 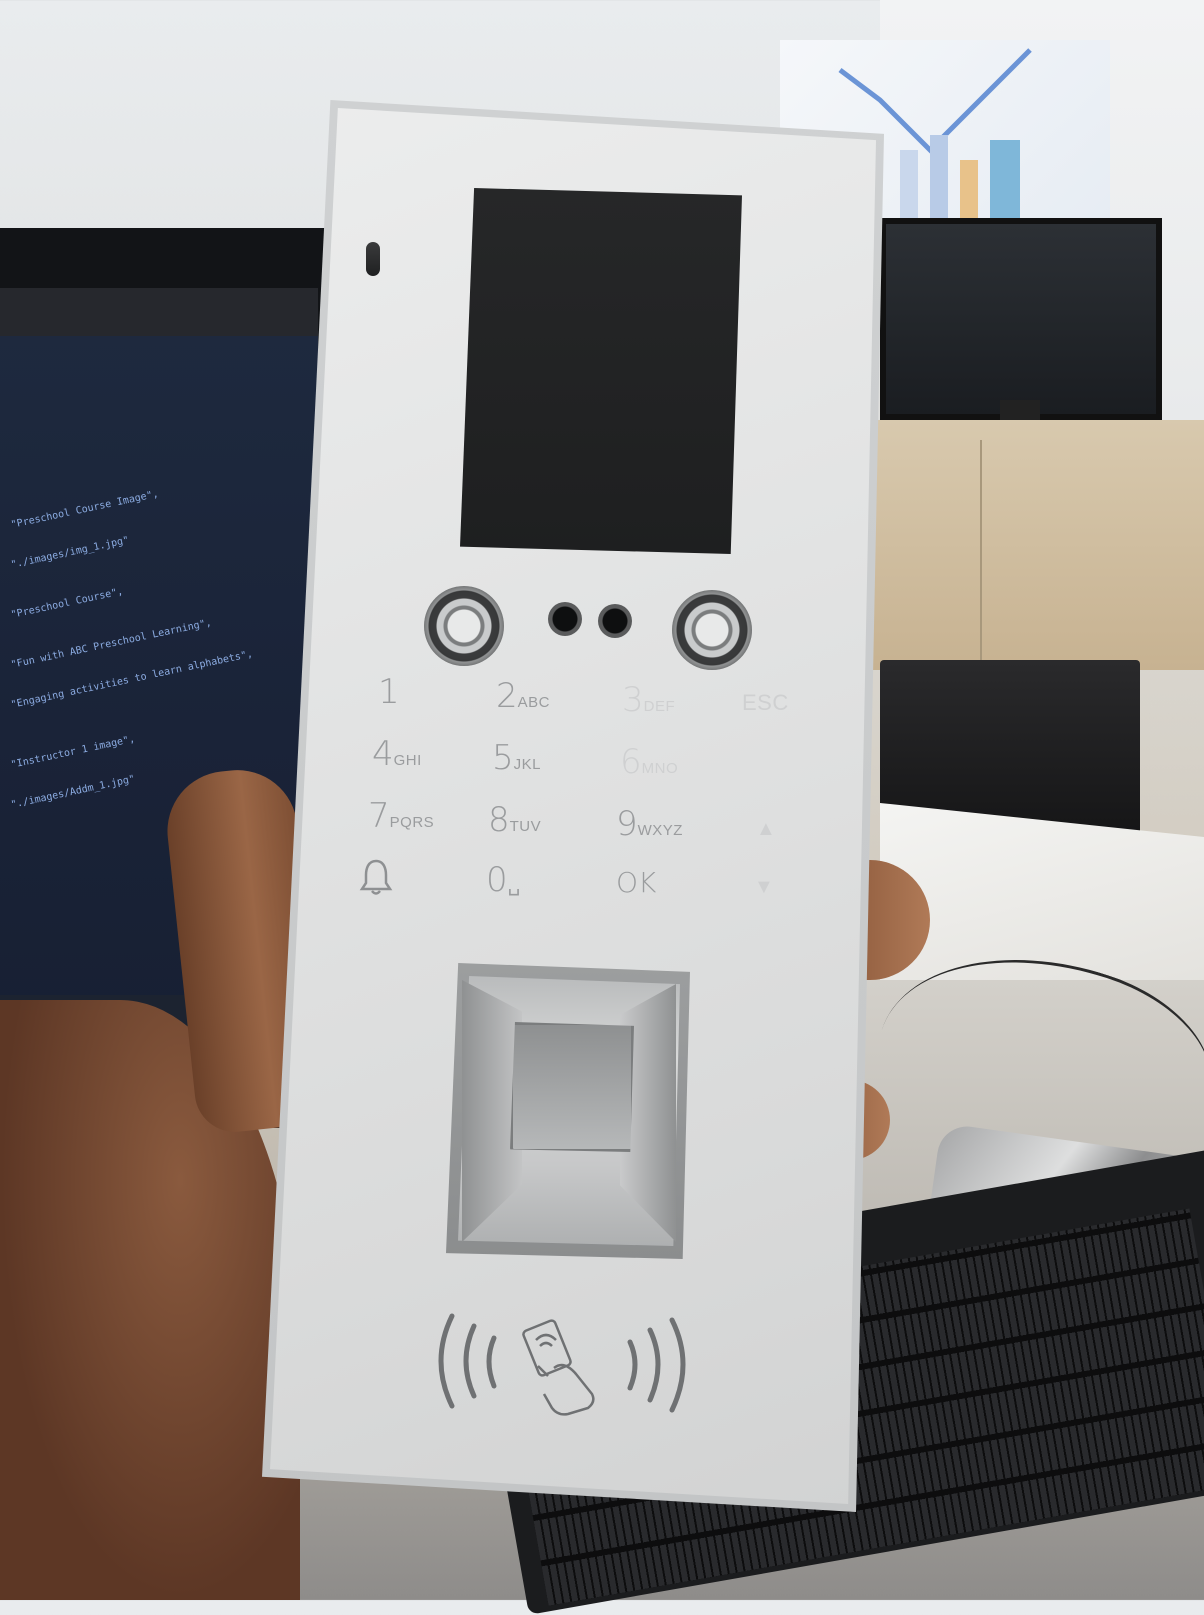 I want to click on key-up: ▲, so click(x=766, y=829).